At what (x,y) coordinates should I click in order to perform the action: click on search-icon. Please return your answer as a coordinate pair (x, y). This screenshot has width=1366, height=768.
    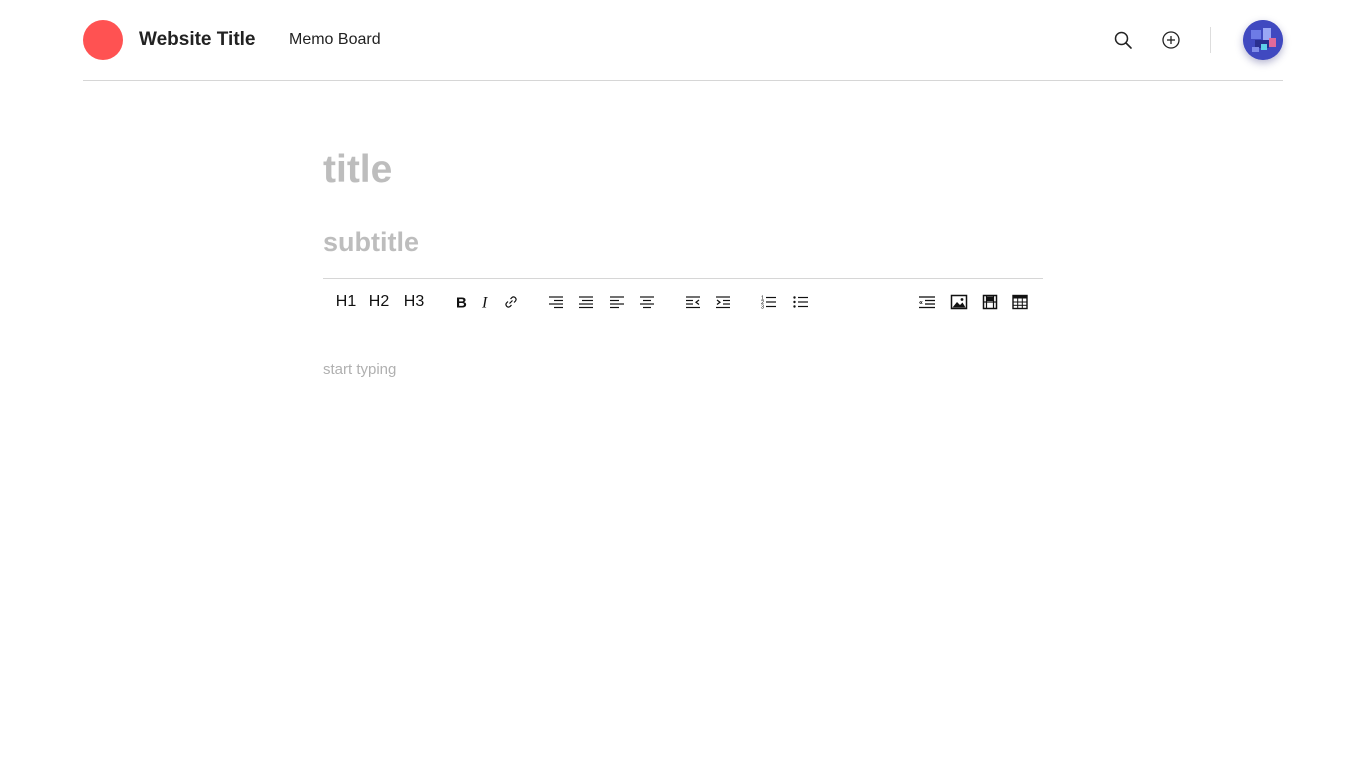
    Looking at the image, I should click on (1123, 40).